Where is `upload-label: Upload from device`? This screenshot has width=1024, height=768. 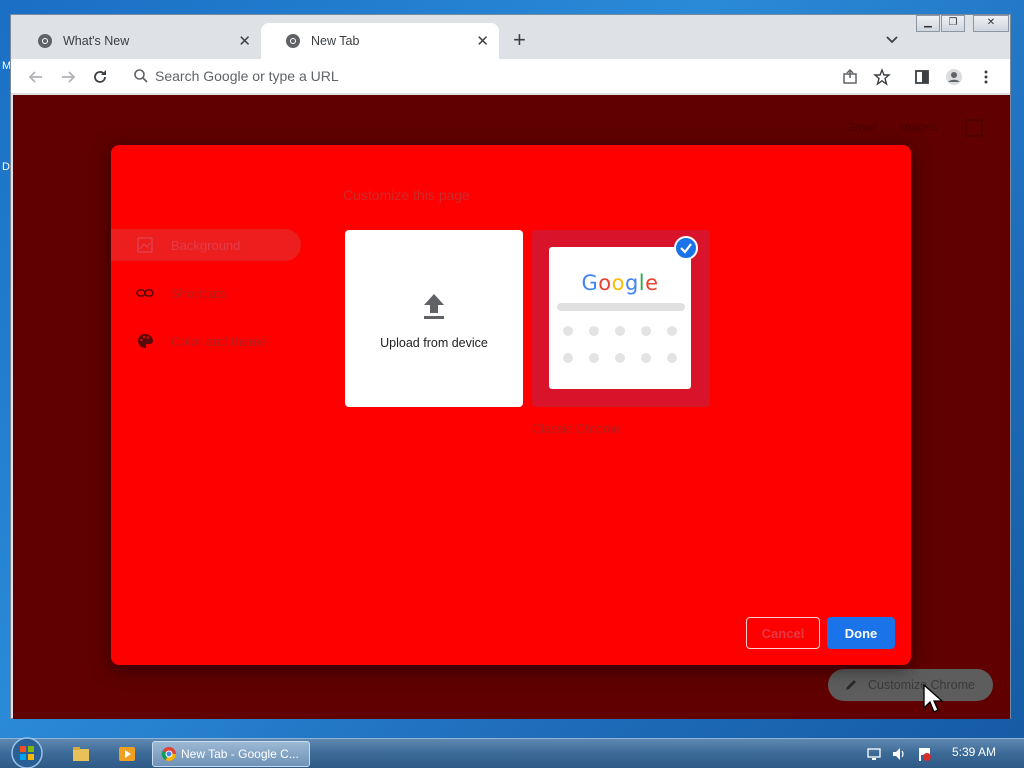
upload-label: Upload from device is located at coordinates (434, 343).